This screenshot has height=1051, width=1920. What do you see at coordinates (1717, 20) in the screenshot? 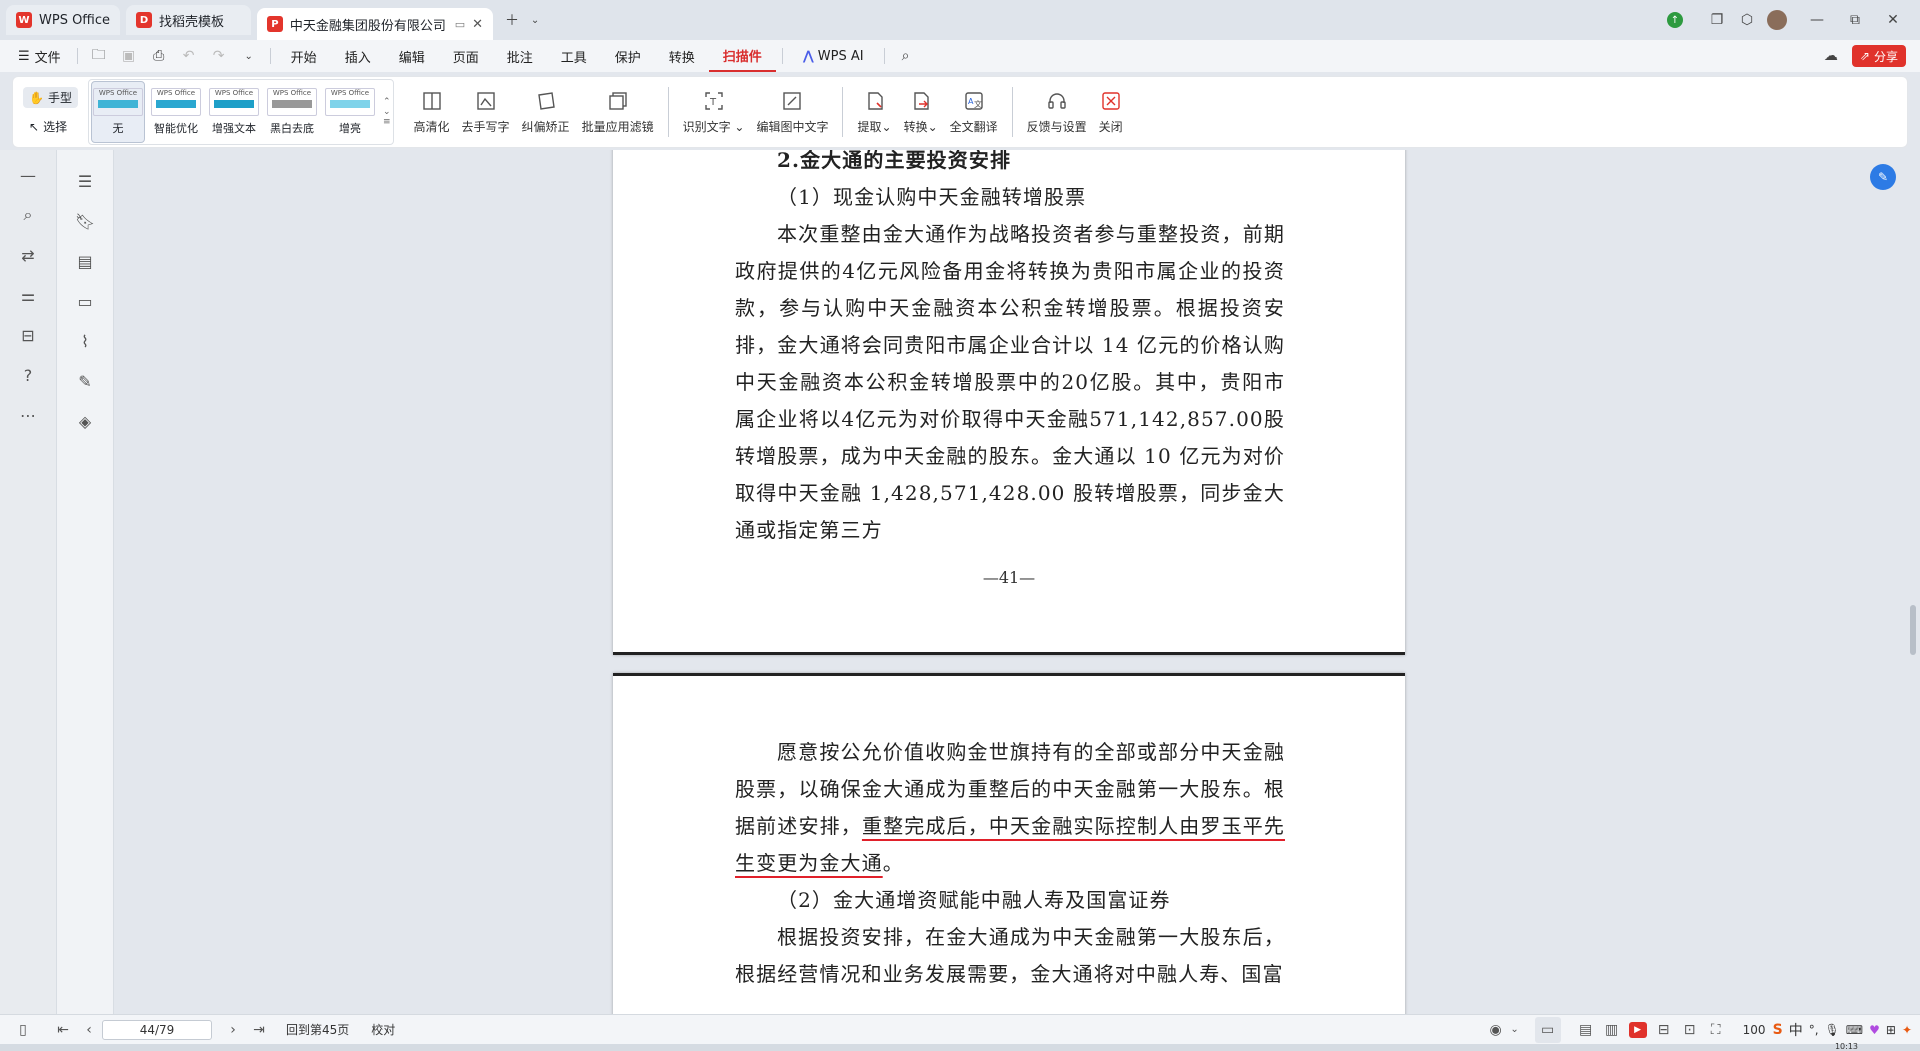
I see `window-icon: ❐` at bounding box center [1717, 20].